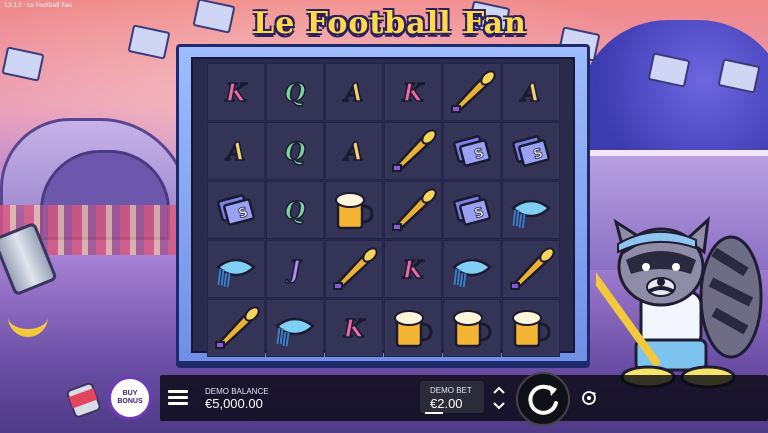 This screenshot has height=433, width=768. What do you see at coordinates (130, 401) in the screenshot?
I see `buy-bonus-label: BONUS` at bounding box center [130, 401].